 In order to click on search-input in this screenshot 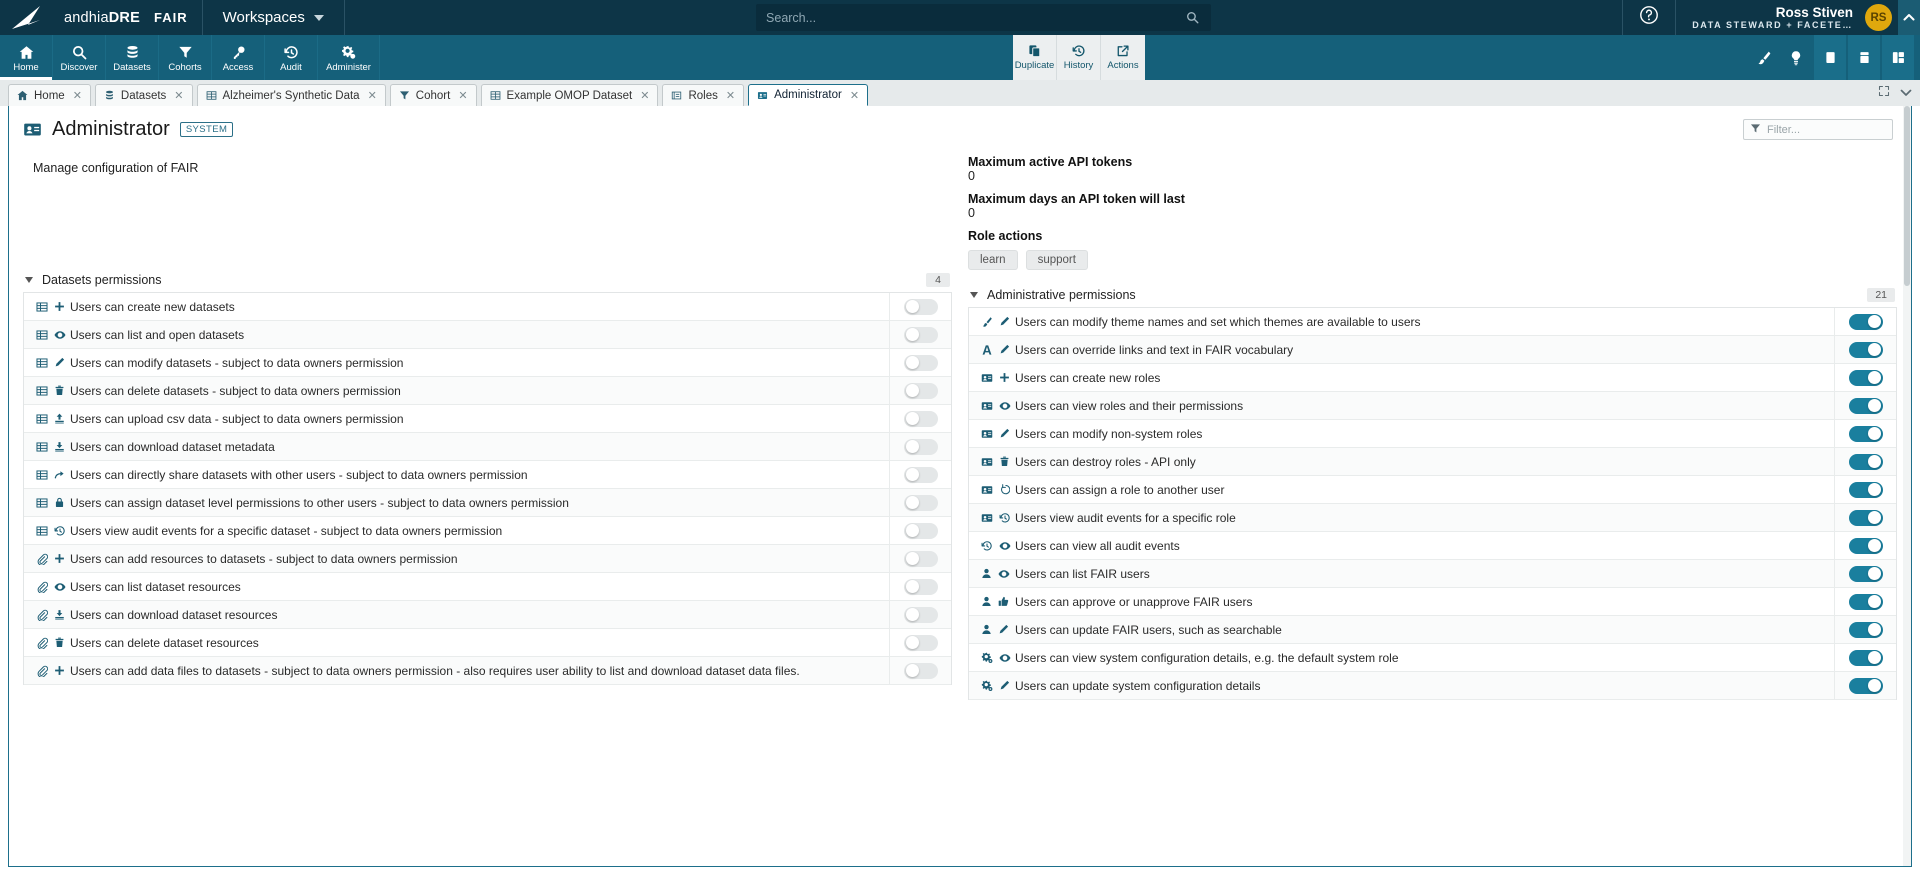, I will do `click(971, 17)`.